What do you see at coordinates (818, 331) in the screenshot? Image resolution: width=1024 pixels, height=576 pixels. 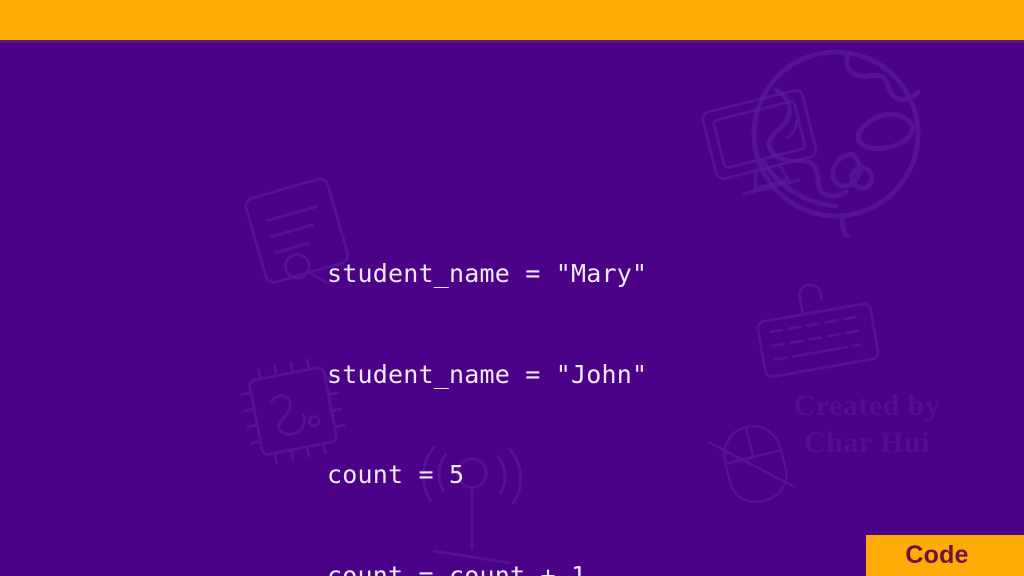 I see `keyboard-icon` at bounding box center [818, 331].